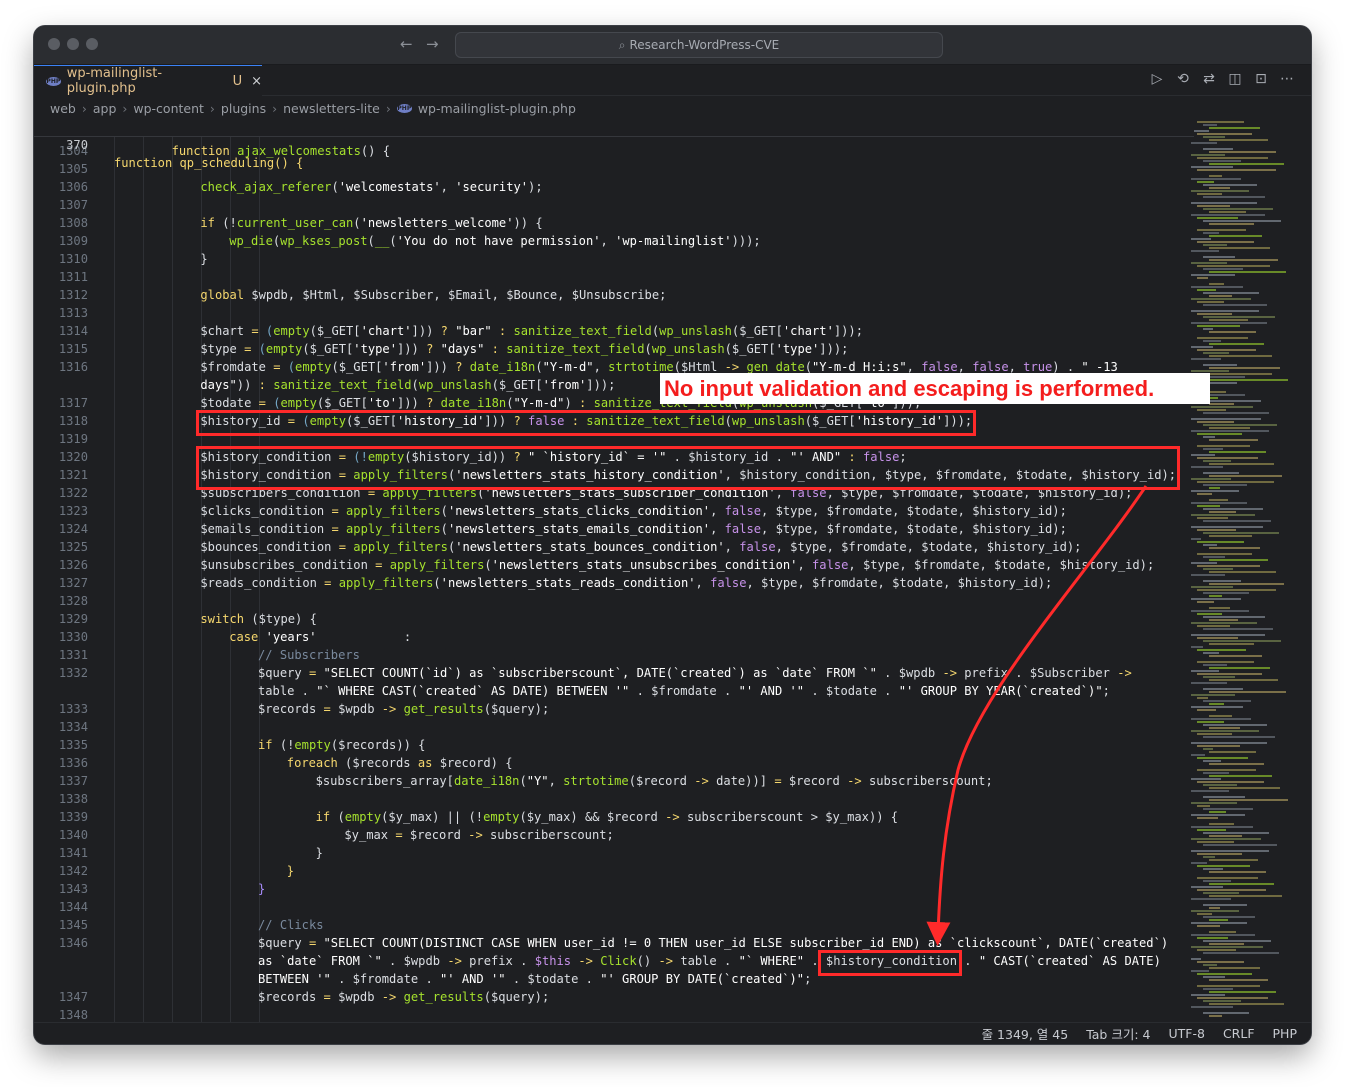  Describe the element at coordinates (609, 907) in the screenshot. I see `code-line: 1344` at that location.